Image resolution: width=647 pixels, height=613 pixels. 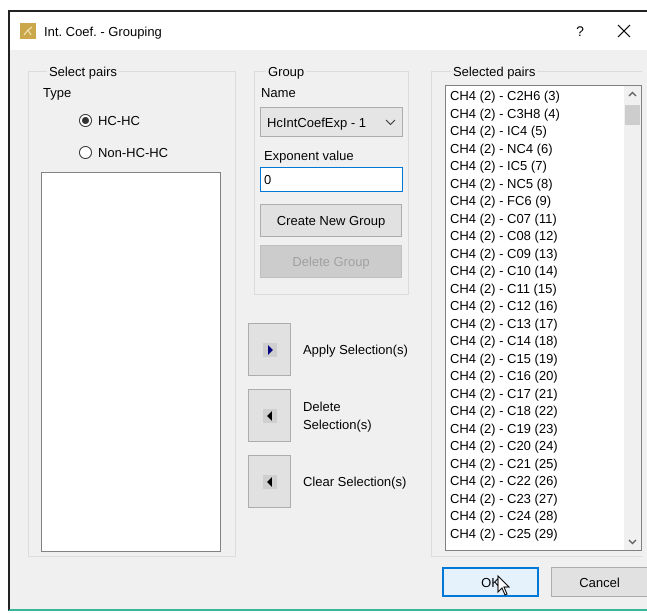 I want to click on action-label: Apply Selection(s), so click(x=356, y=349).